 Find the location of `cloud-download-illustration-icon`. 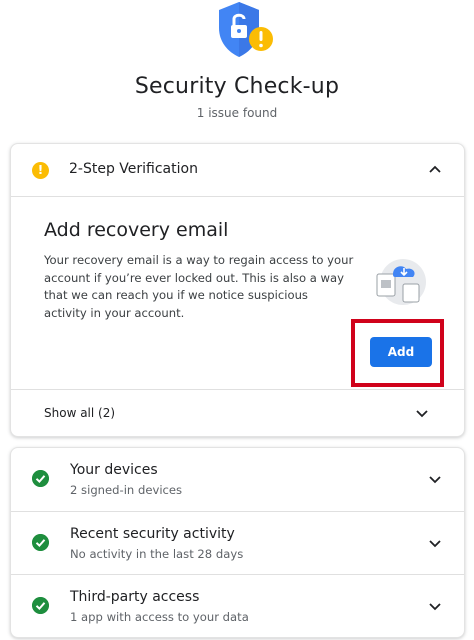

cloud-download-illustration-icon is located at coordinates (401, 282).